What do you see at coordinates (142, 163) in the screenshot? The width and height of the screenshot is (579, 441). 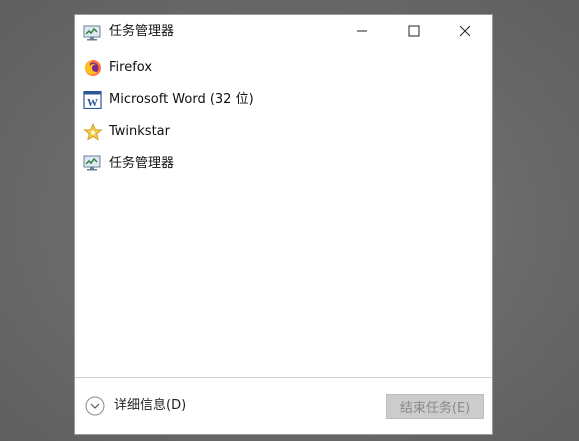 I see `app-label: 任务管理器` at bounding box center [142, 163].